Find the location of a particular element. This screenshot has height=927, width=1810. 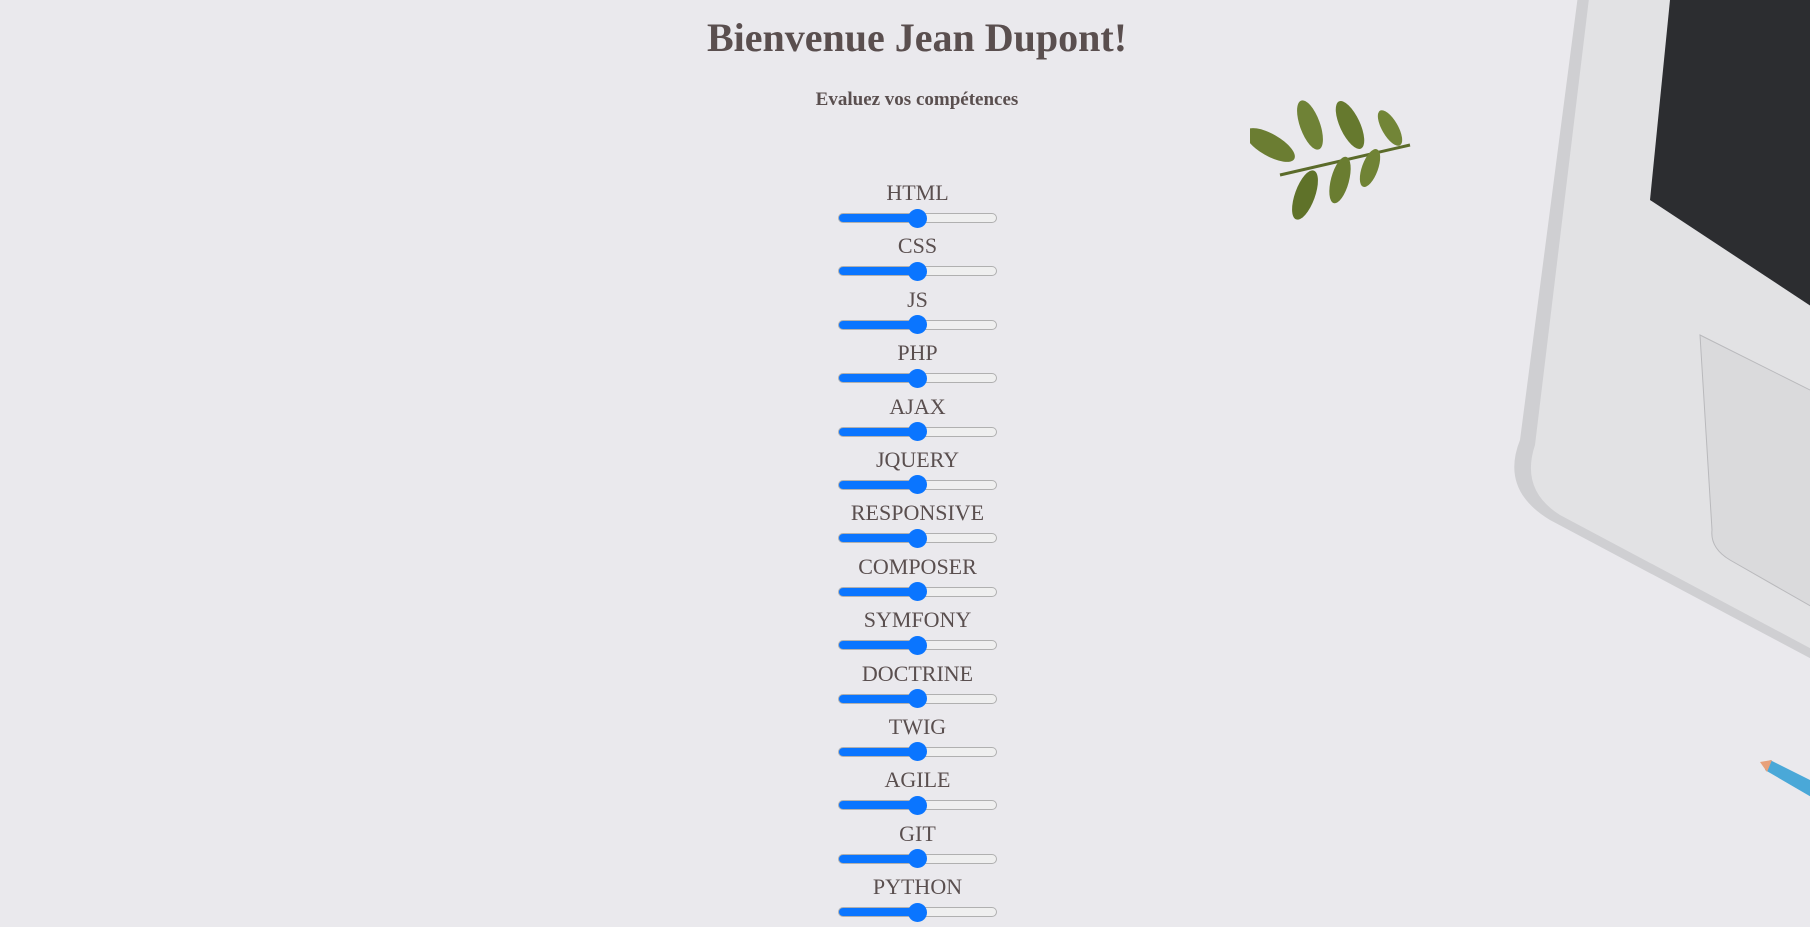

skill-item: PYTHON is located at coordinates (917, 900).